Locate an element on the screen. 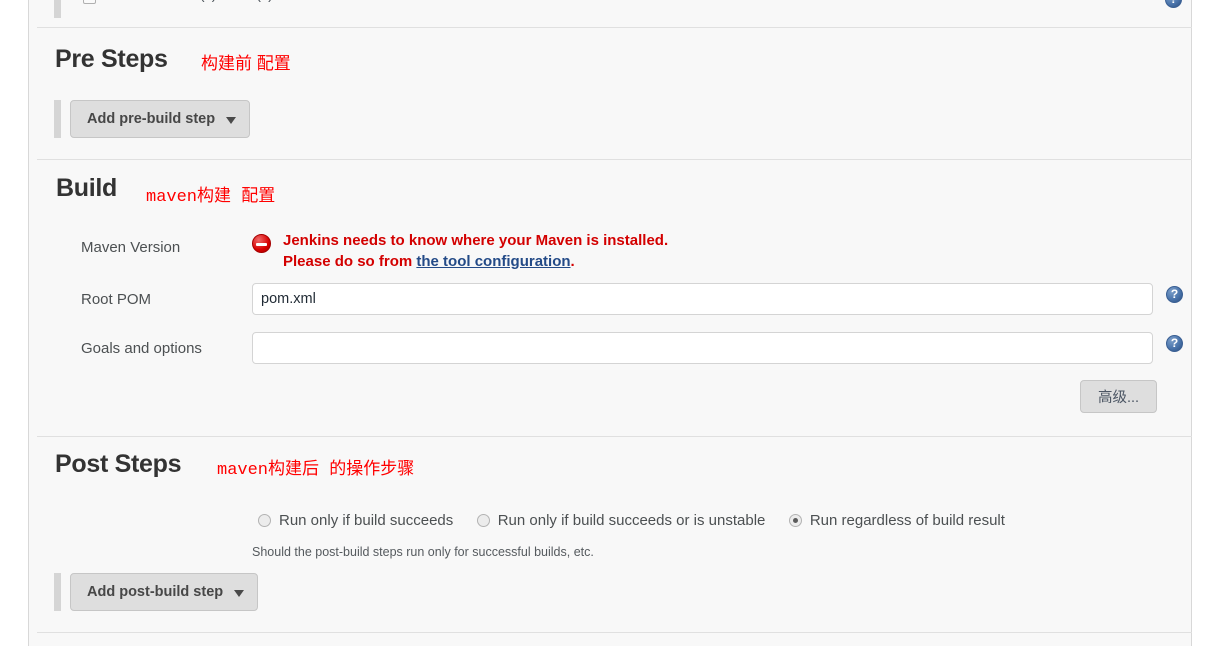  divider-above-build is located at coordinates (614, 159).